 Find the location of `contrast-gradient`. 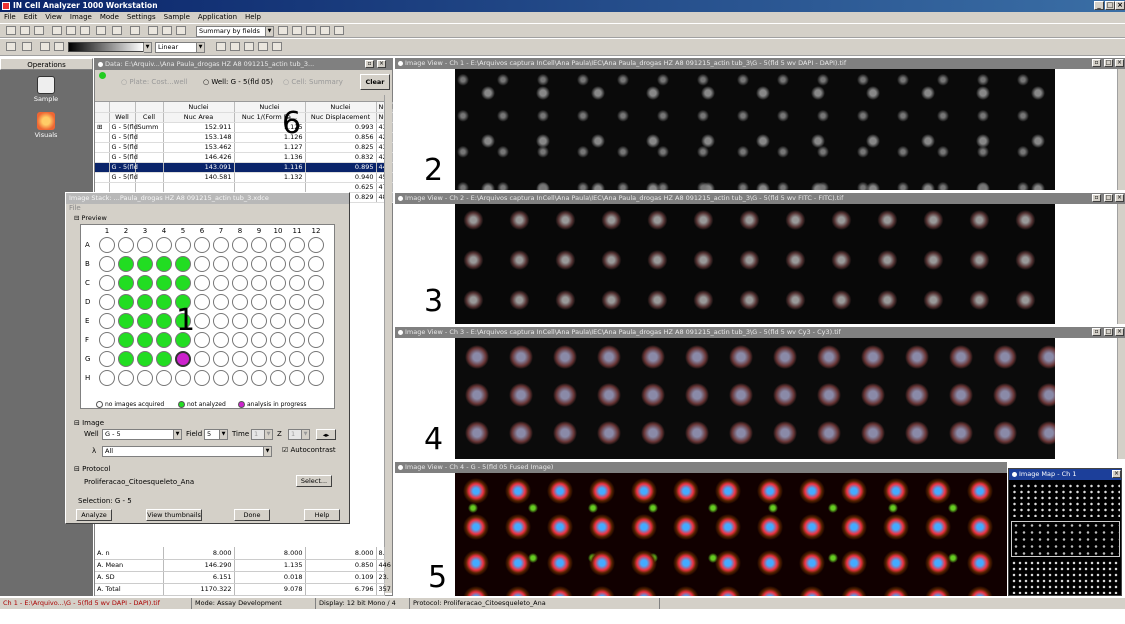

contrast-gradient is located at coordinates (106, 47).